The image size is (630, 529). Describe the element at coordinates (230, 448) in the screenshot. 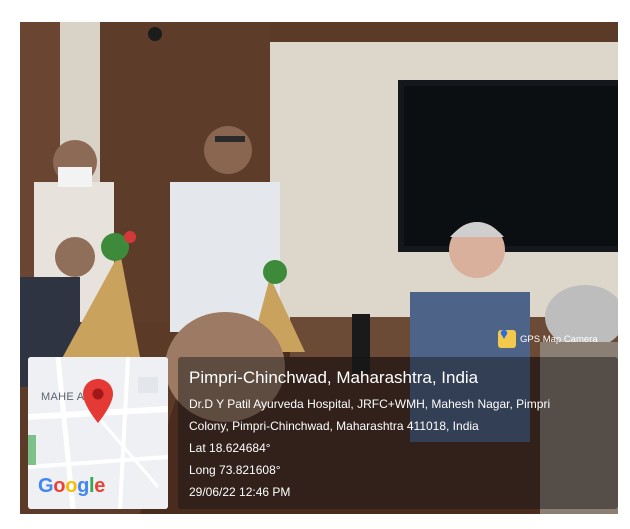

I see `latitude: Lat 18.624684°` at that location.